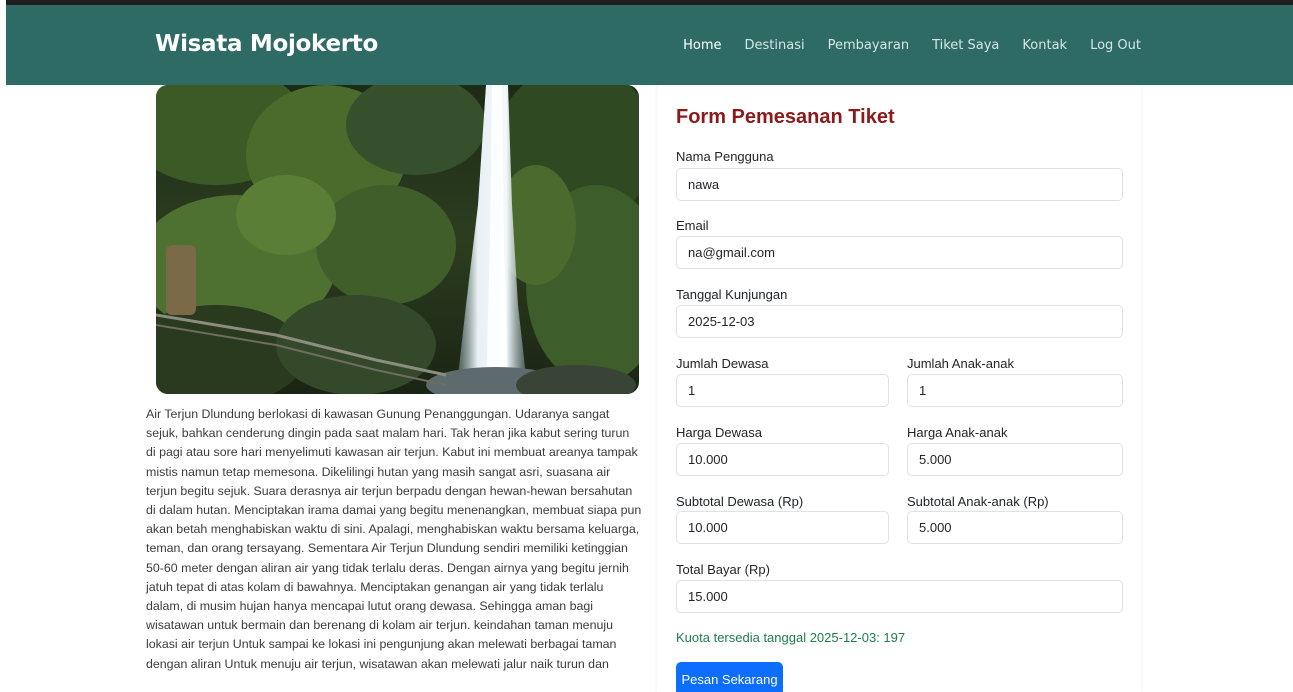  What do you see at coordinates (782, 459) in the screenshot?
I see `harga-dewasa-field` at bounding box center [782, 459].